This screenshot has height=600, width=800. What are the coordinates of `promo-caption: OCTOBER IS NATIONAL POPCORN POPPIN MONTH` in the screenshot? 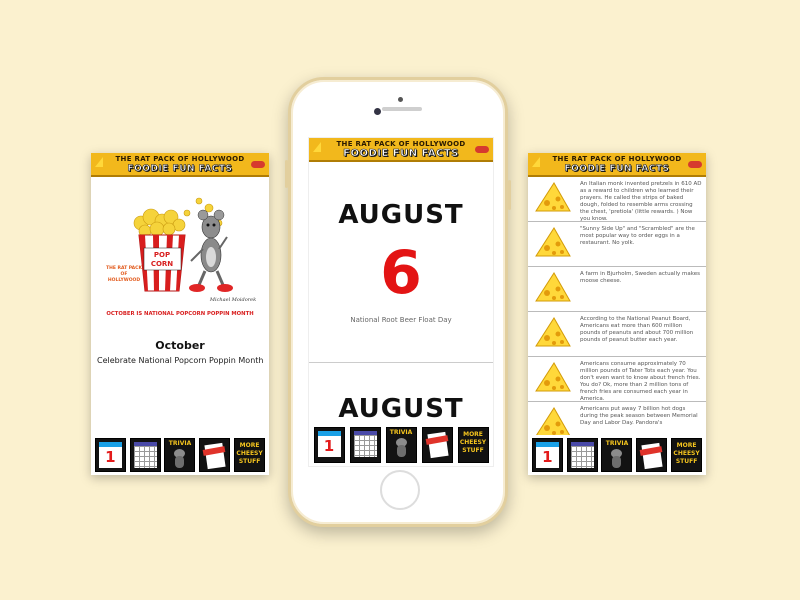 It's located at (179, 314).